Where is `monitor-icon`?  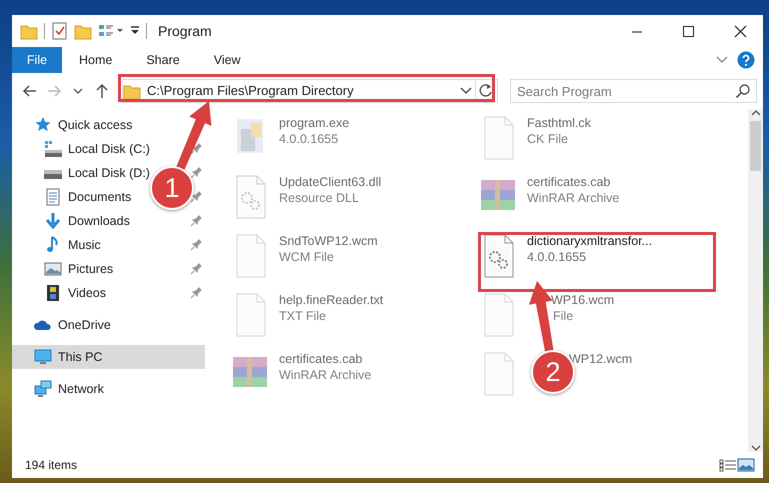
monitor-icon is located at coordinates (43, 357).